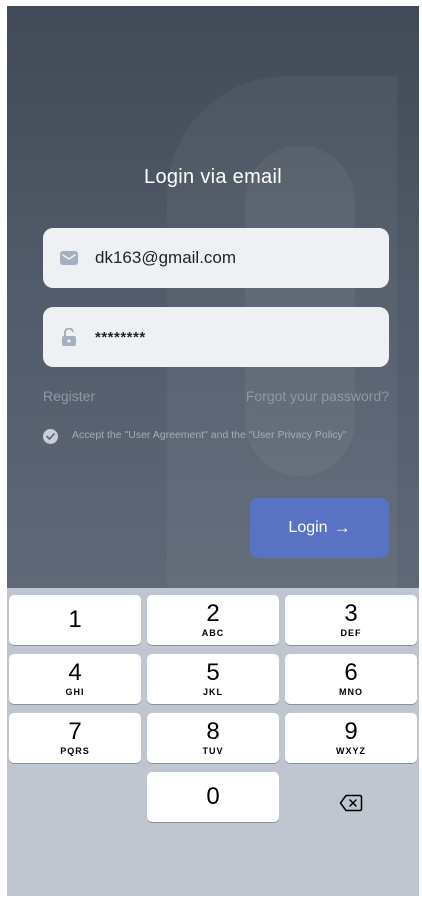 This screenshot has width=422, height=905. Describe the element at coordinates (213, 731) in the screenshot. I see `key-digit: 8` at that location.